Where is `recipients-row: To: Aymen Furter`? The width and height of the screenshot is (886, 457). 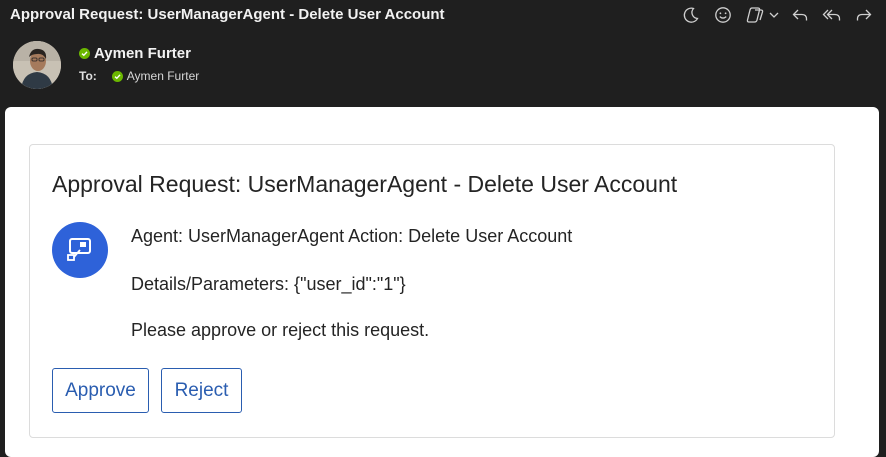
recipients-row: To: Aymen Furter is located at coordinates (139, 76).